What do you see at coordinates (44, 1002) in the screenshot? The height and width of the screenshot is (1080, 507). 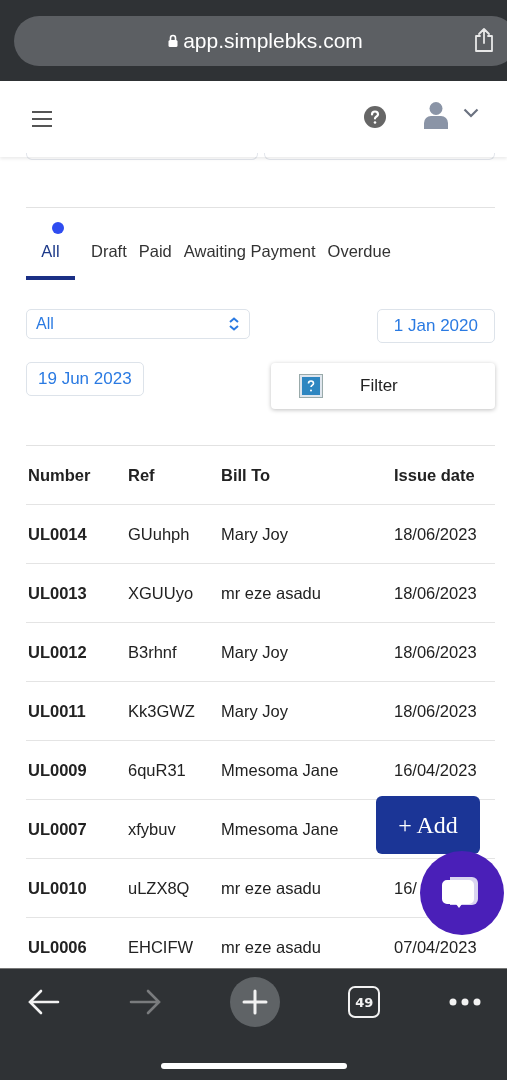 I see `back-arrow-icon` at bounding box center [44, 1002].